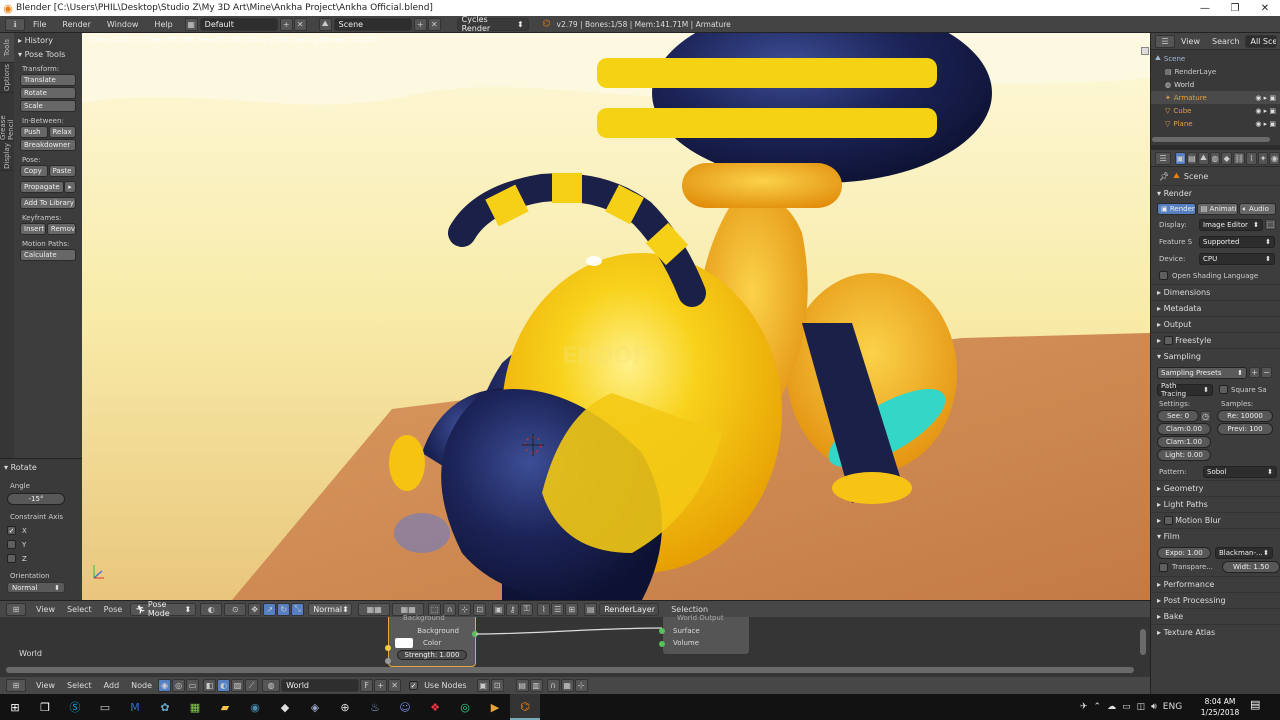 The width and height of the screenshot is (1280, 720). What do you see at coordinates (1098, 707) in the screenshot?
I see `chevron-up-icon: ⌃` at bounding box center [1098, 707].